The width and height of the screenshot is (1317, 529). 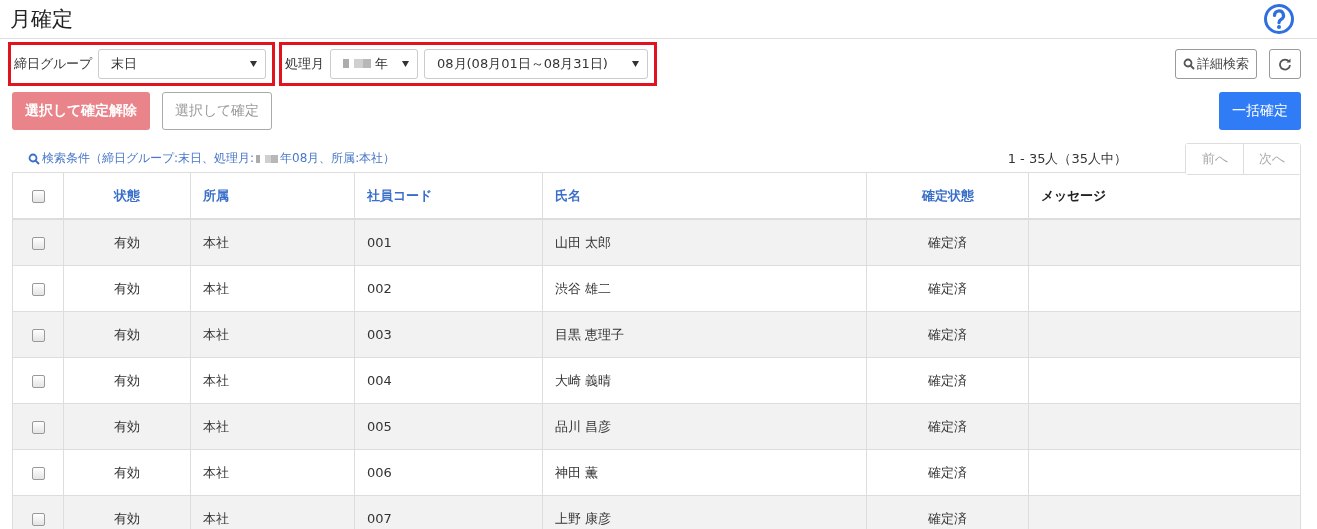 I want to click on column-header: 確定状態, so click(x=947, y=195).